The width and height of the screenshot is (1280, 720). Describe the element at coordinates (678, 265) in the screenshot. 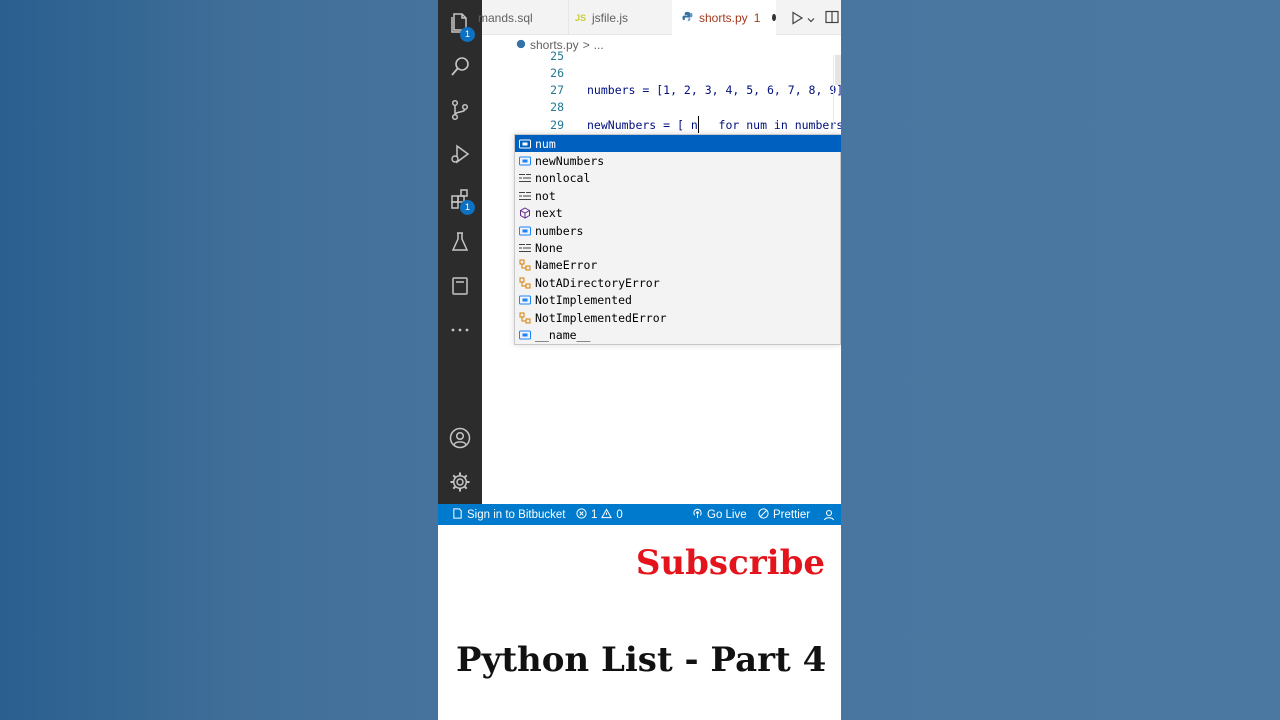

I see `suggestion-item: NameError` at that location.